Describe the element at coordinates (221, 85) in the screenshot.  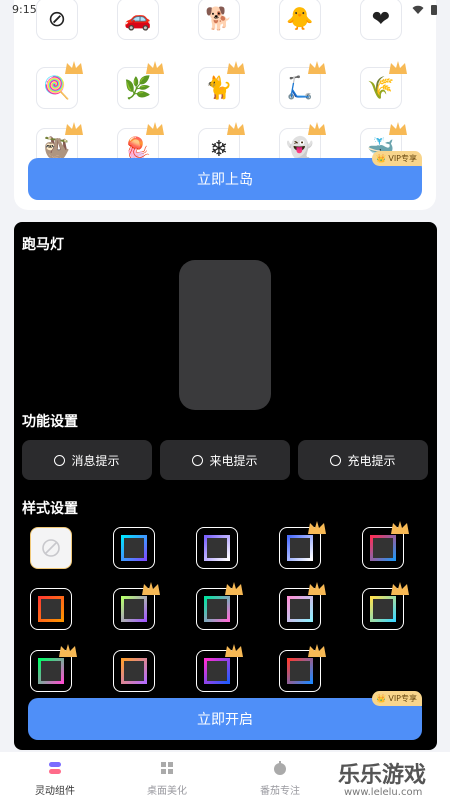
I see `black-cat-icon: 🐈` at that location.